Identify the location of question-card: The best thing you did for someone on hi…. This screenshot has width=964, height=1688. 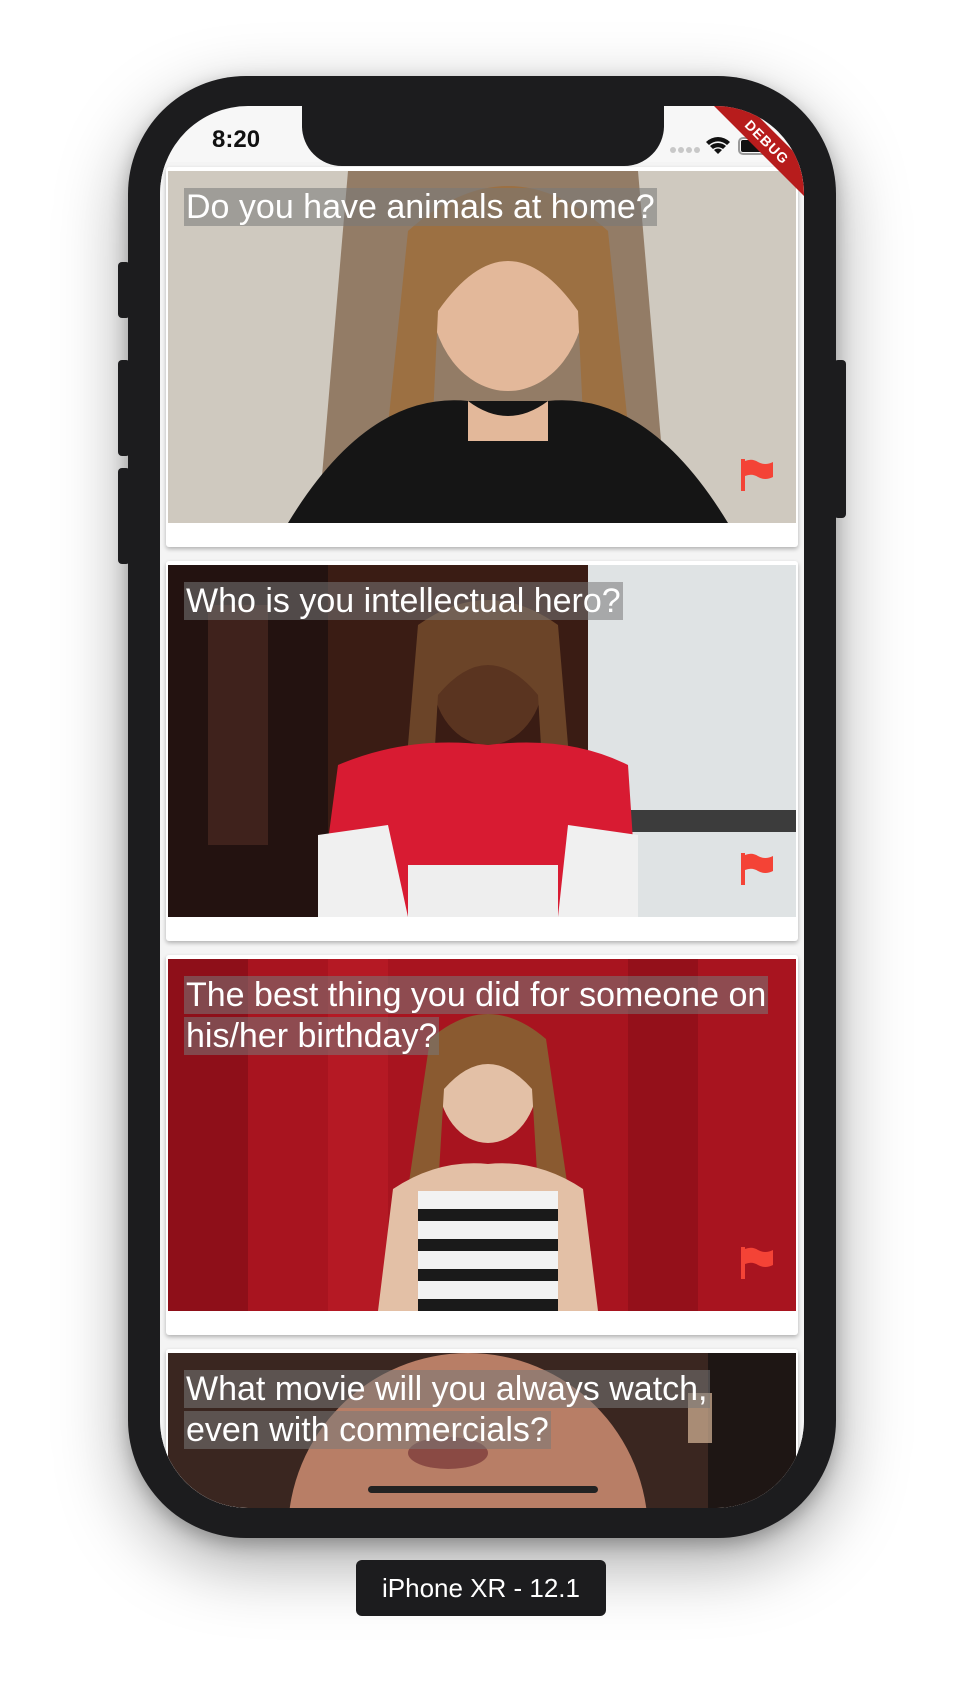
(482, 1145).